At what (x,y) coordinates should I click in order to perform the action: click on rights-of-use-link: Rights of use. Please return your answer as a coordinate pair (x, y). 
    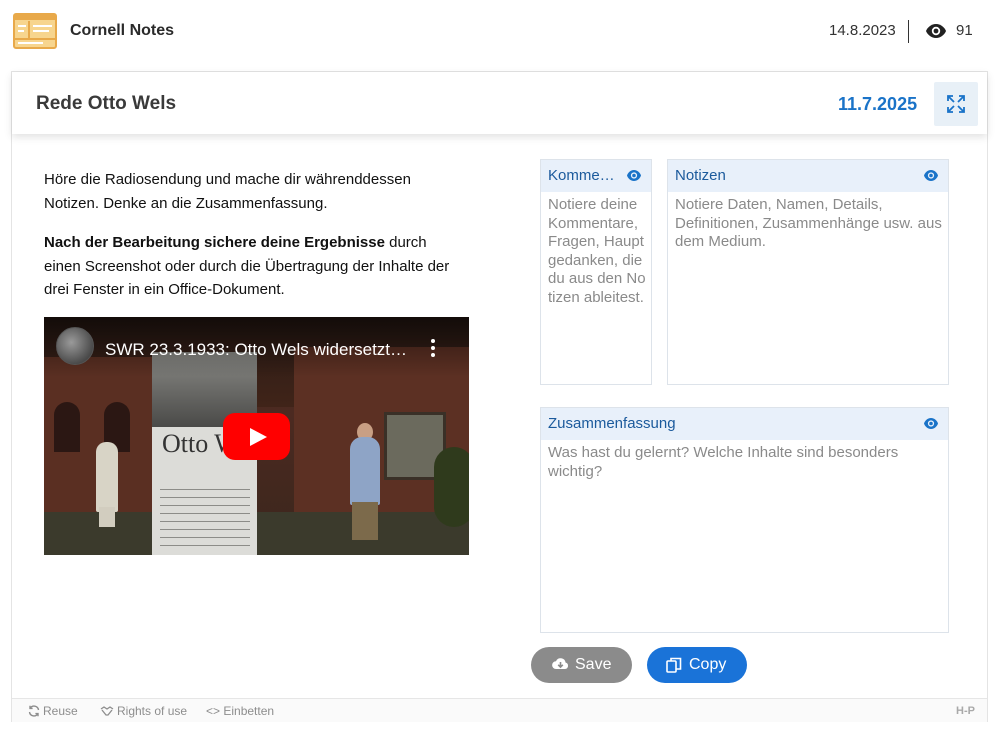
    Looking at the image, I should click on (143, 711).